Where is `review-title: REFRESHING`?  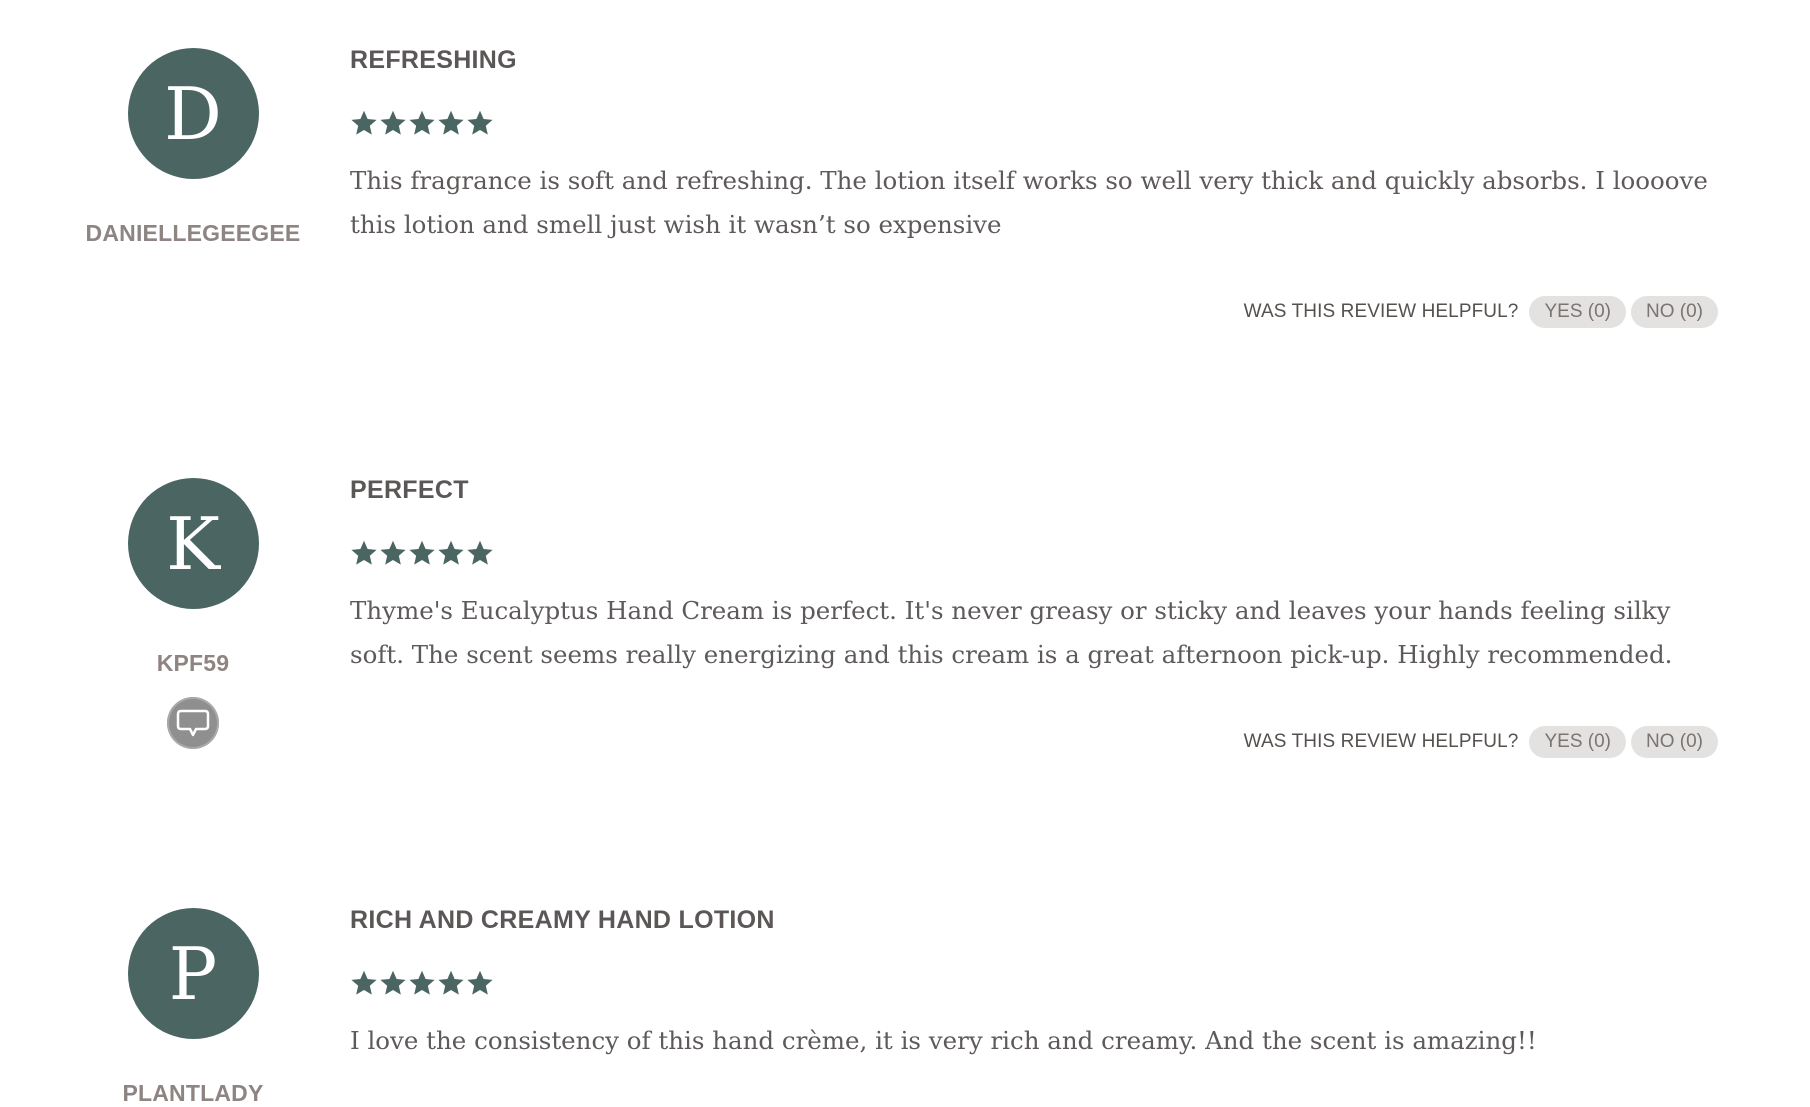 review-title: REFRESHING is located at coordinates (433, 60).